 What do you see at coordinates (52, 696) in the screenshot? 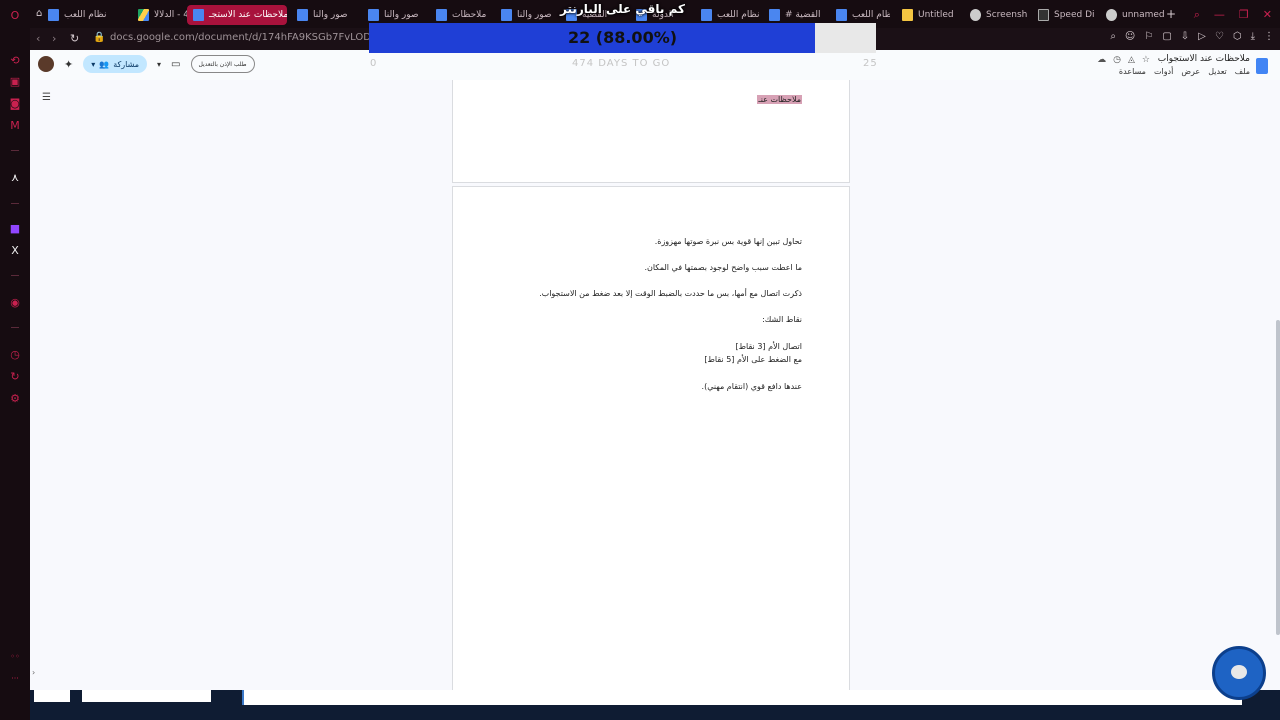
I see `taskbar-block` at bounding box center [52, 696].